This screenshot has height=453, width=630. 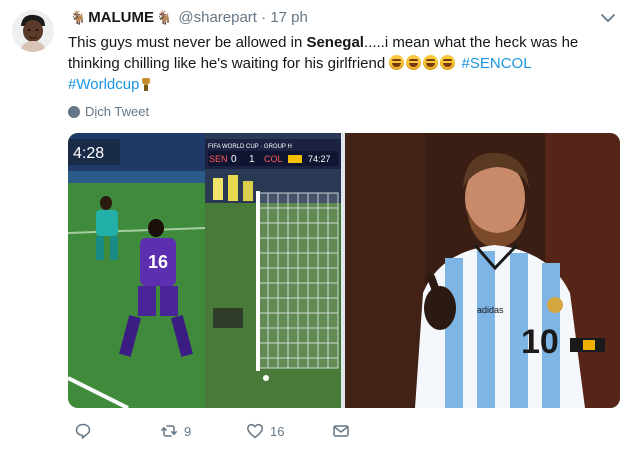 What do you see at coordinates (158, 262) in the screenshot?
I see `player-number: 16` at bounding box center [158, 262].